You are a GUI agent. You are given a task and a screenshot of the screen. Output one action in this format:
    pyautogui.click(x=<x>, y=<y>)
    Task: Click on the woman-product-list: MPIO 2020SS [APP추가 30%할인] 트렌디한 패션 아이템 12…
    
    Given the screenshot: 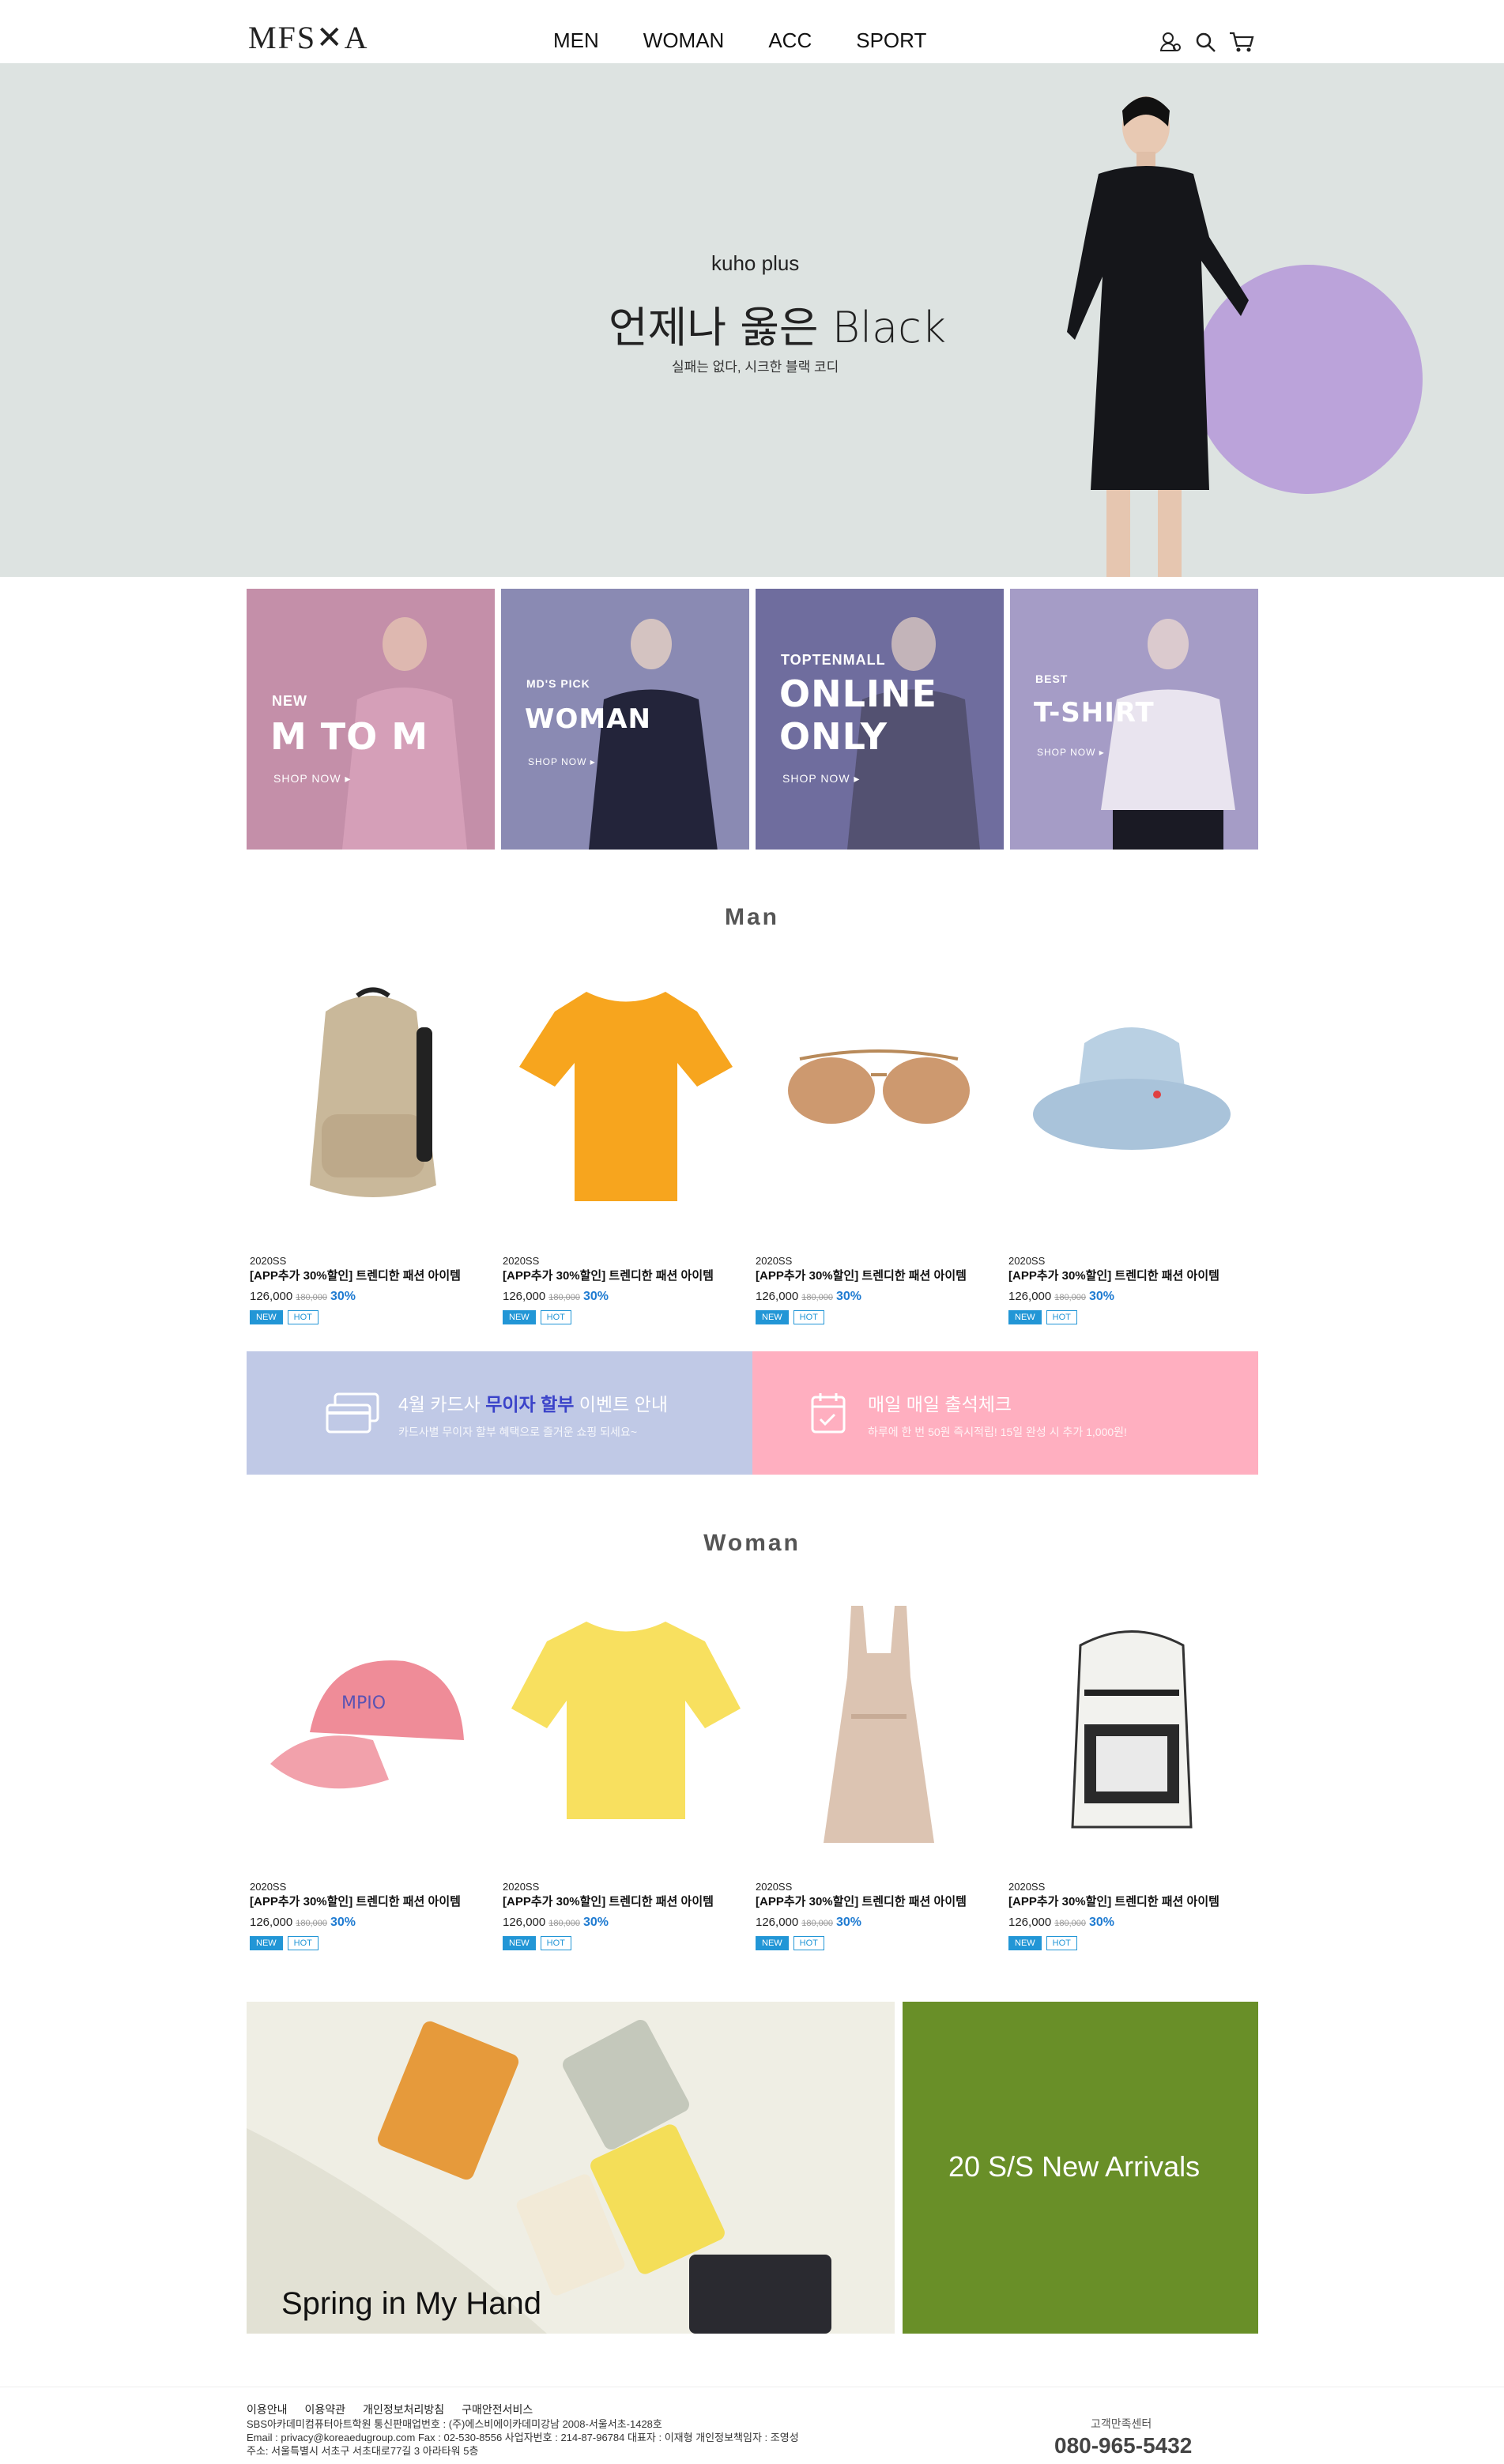 What is the action you would take?
    pyautogui.click(x=752, y=1778)
    